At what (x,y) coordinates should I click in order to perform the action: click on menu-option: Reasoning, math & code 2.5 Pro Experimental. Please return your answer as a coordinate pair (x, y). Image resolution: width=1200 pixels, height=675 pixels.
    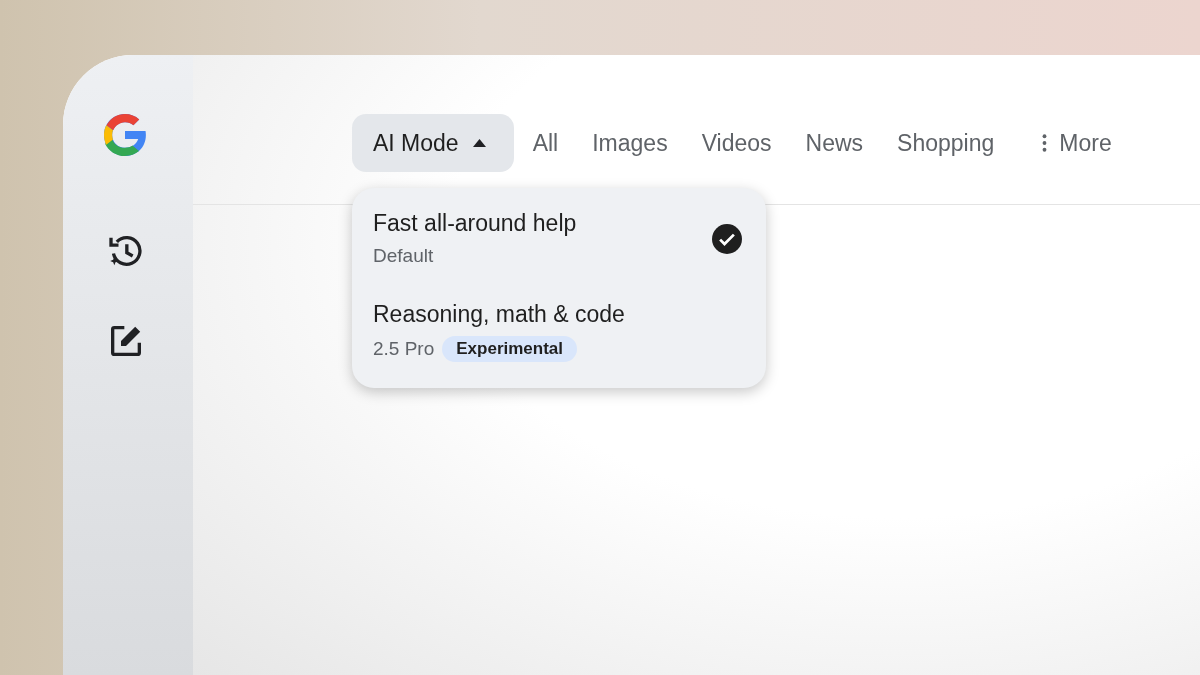
    Looking at the image, I should click on (557, 331).